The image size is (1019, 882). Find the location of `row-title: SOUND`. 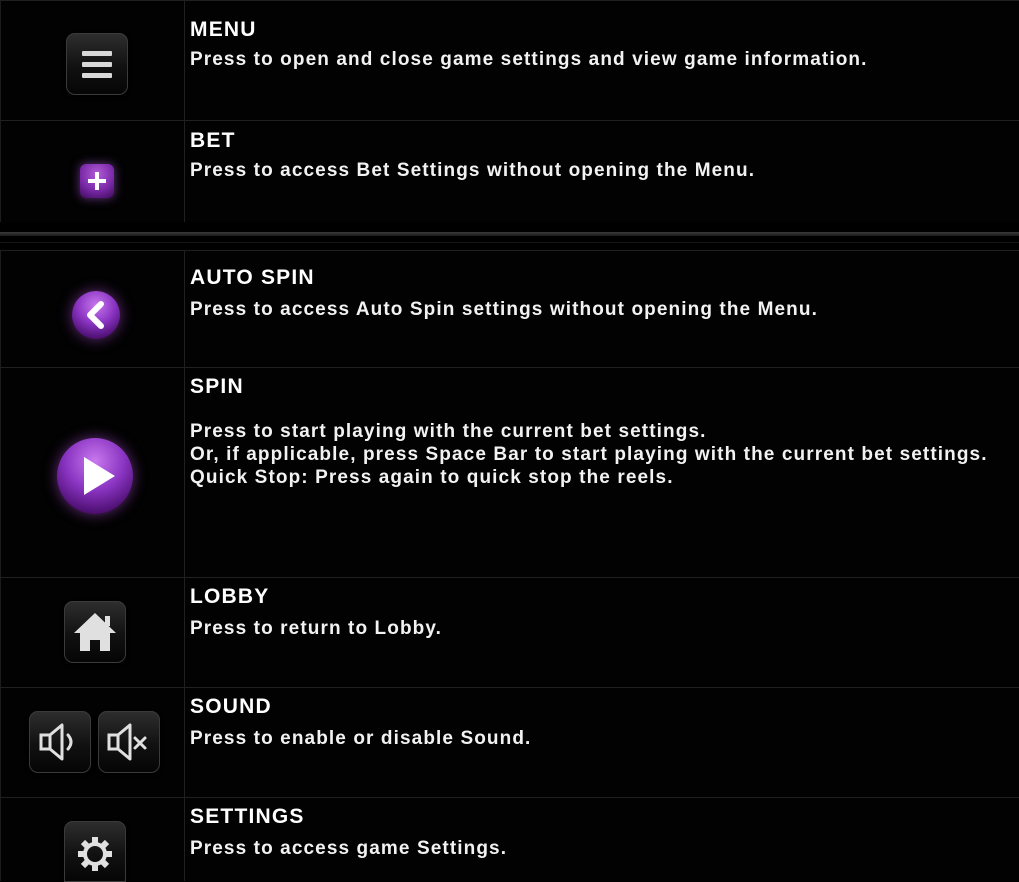

row-title: SOUND is located at coordinates (231, 706).